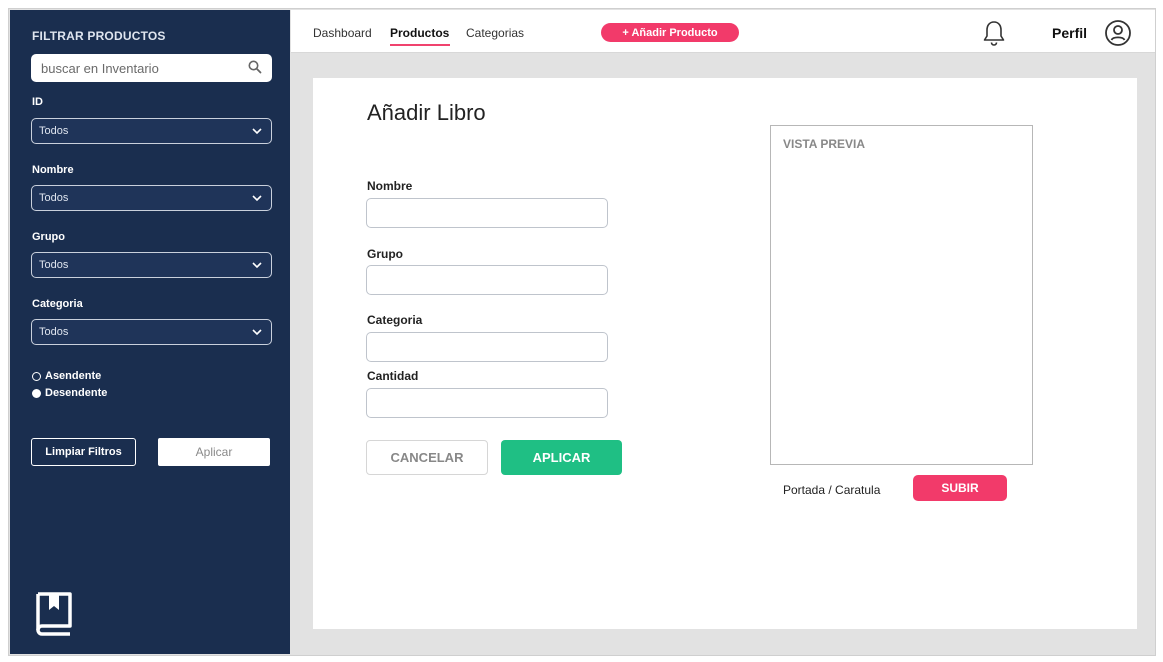 Image resolution: width=1163 pixels, height=662 pixels. I want to click on field-label-categoria: Categoria, so click(395, 320).